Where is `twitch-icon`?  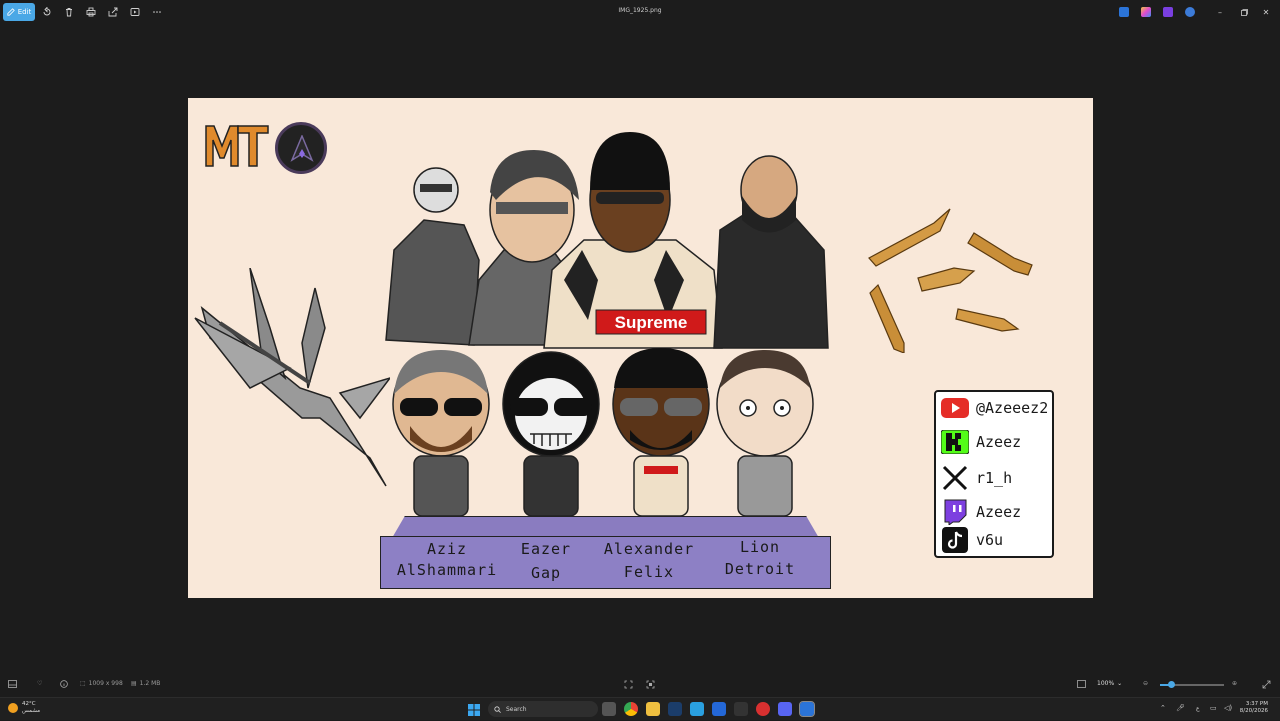
twitch-icon is located at coordinates (955, 512).